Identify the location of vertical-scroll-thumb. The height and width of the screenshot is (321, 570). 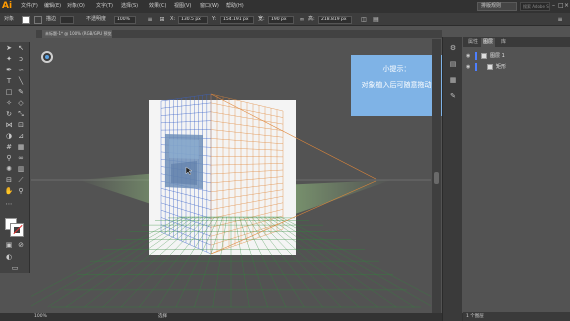
(436, 178).